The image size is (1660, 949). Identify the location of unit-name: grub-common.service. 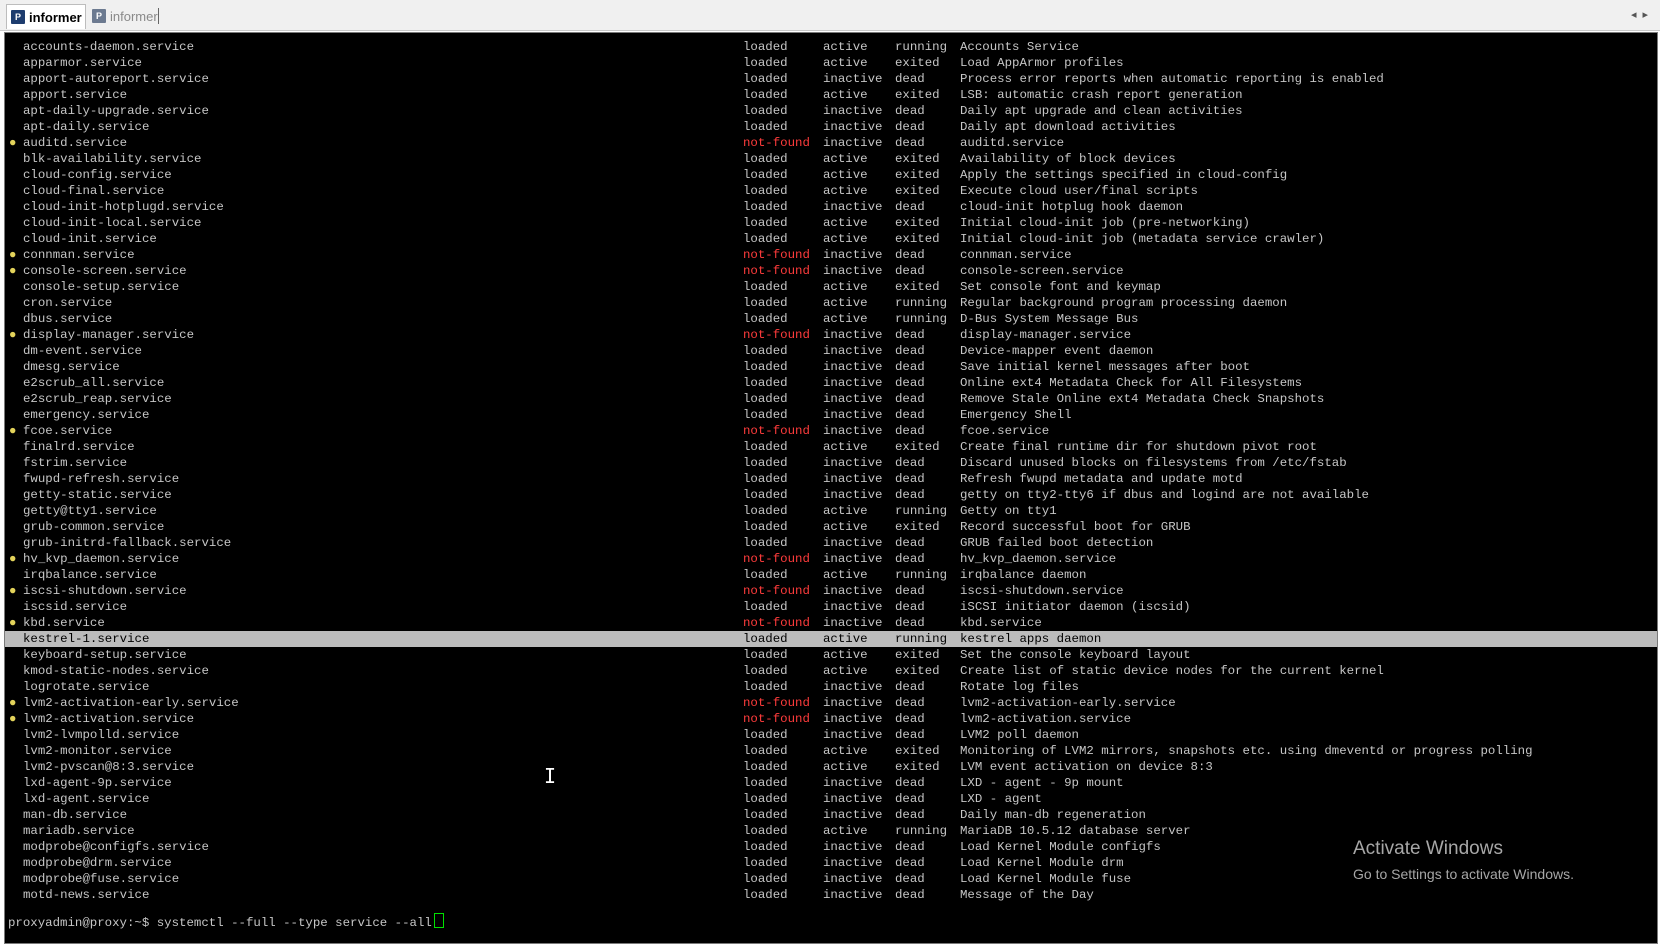
(94, 527).